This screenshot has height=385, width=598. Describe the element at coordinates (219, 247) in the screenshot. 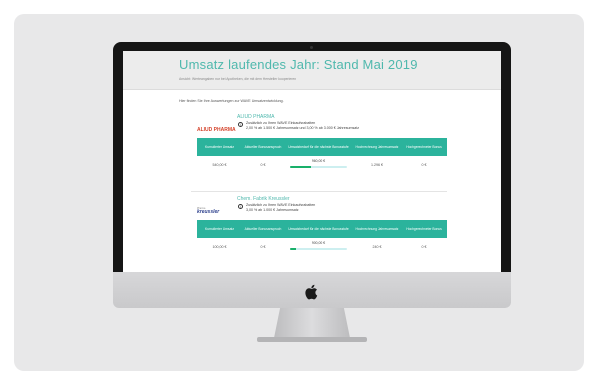

I see `cell-kumulierter-umsatz: 100,00 €` at that location.